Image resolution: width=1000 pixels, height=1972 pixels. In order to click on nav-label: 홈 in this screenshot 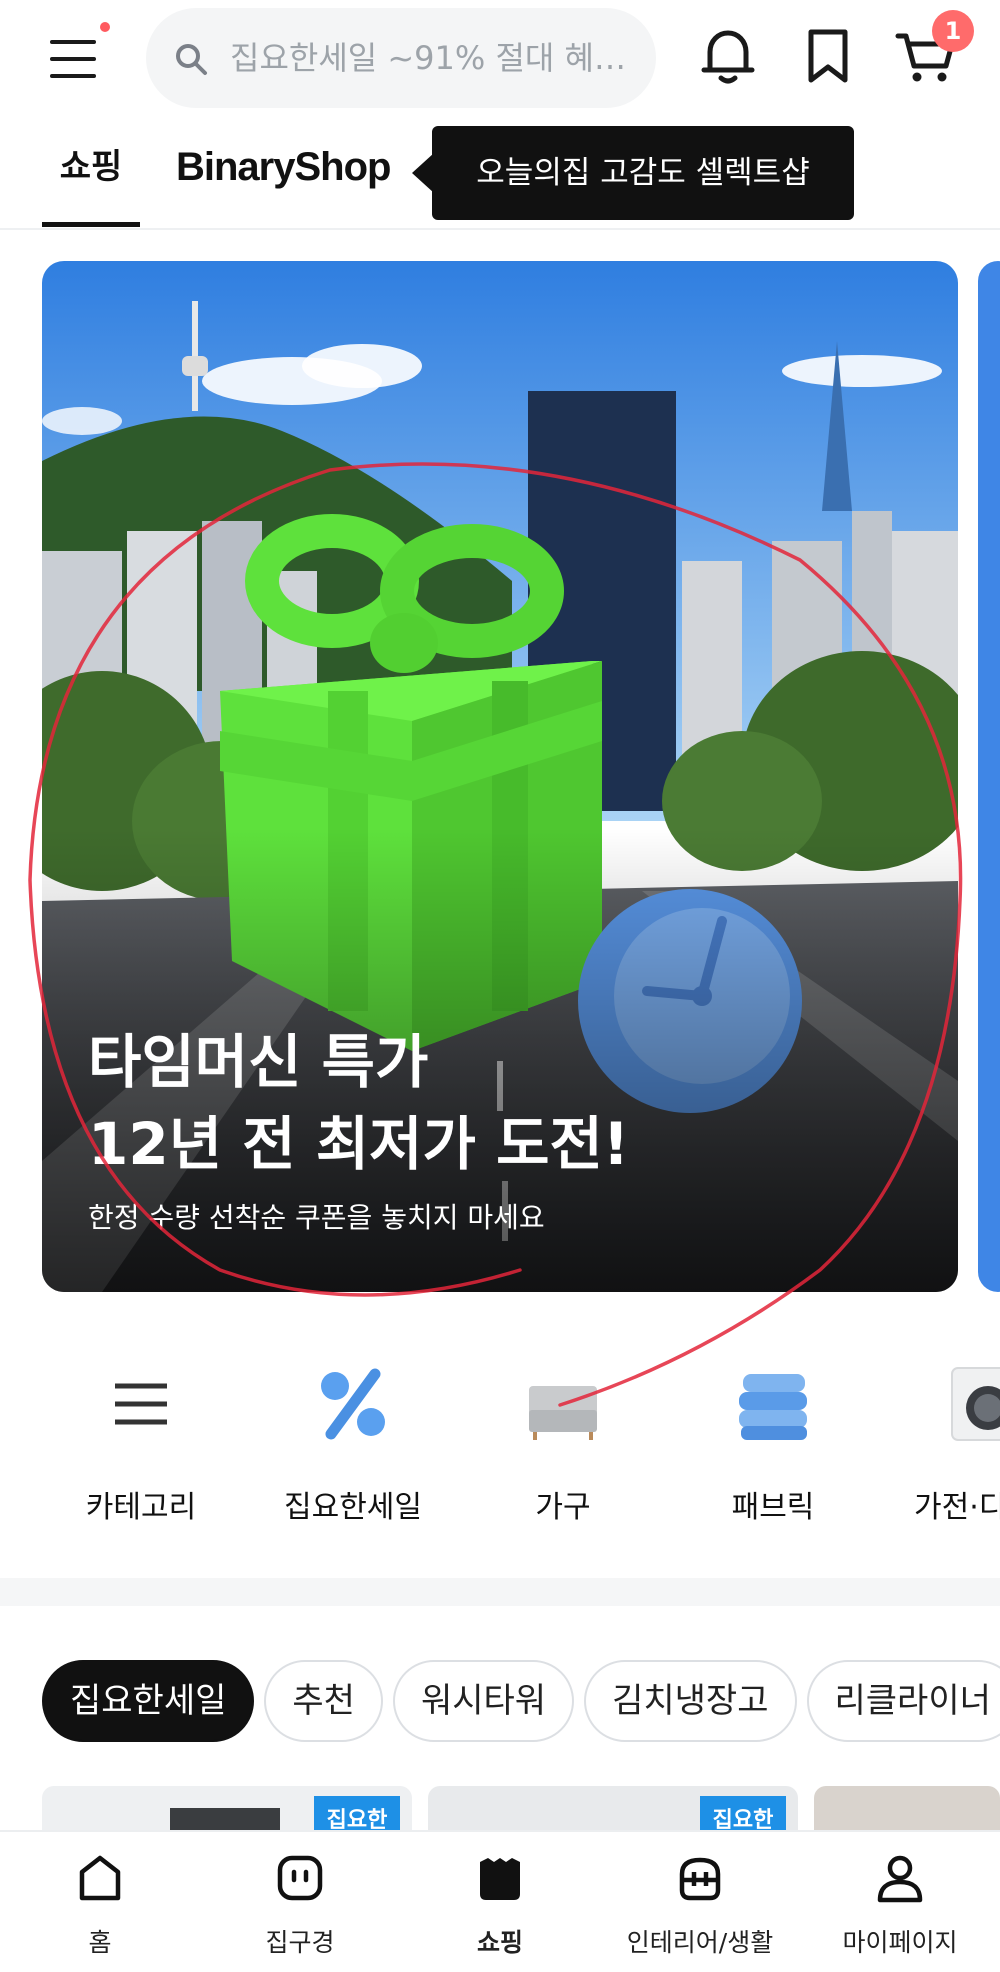, I will do `click(100, 1942)`.